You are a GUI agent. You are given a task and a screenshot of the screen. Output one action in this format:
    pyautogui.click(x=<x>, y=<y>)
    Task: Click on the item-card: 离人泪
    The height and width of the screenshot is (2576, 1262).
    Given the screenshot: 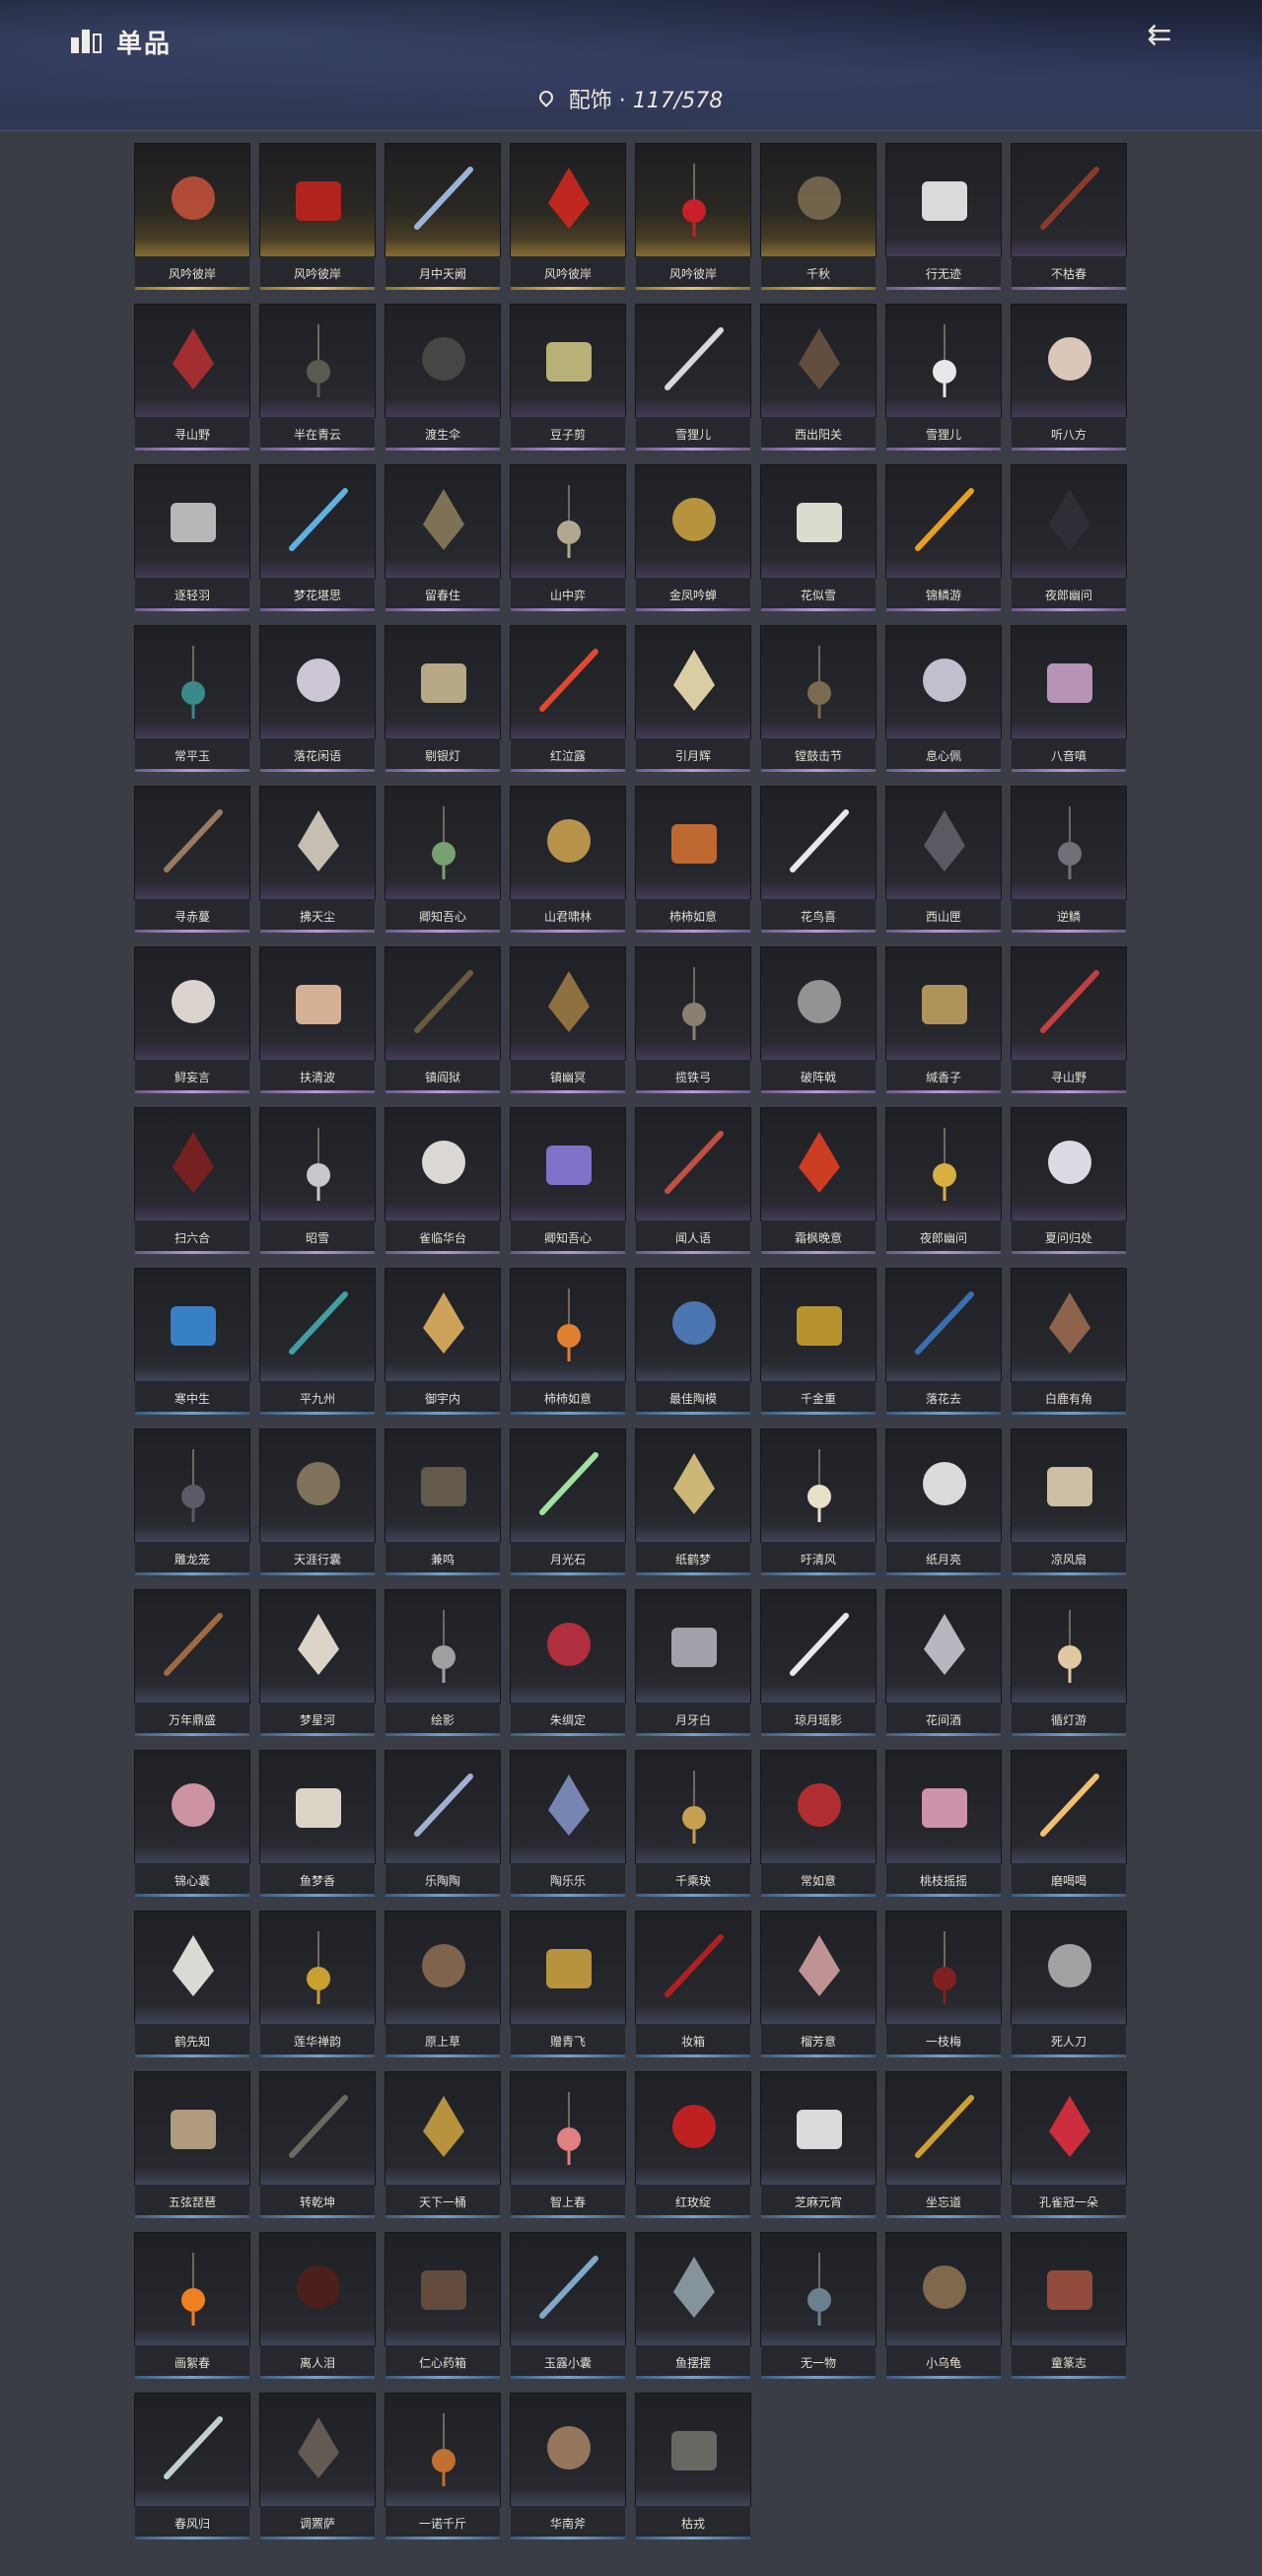 What is the action you would take?
    pyautogui.click(x=317, y=2306)
    